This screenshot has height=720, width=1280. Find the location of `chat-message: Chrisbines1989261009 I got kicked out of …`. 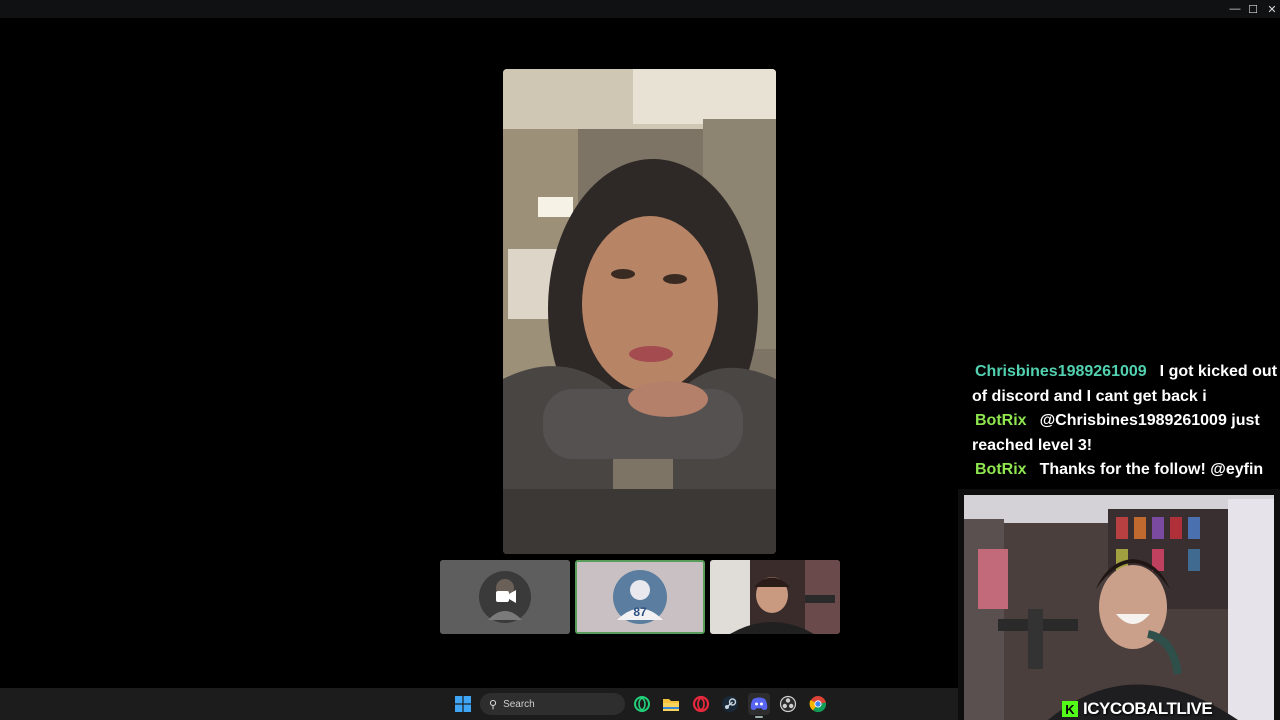

chat-message: Chrisbines1989261009 I got kicked out of … is located at coordinates (1123, 384).